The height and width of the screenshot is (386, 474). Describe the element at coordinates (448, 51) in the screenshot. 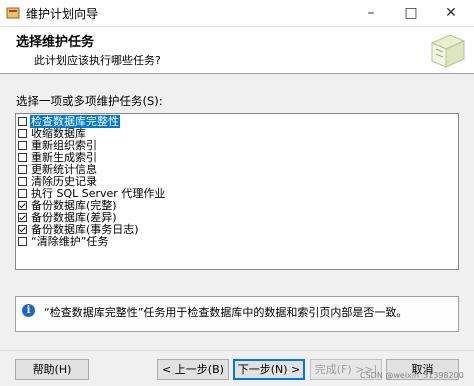

I see `wizard-banner-icon` at that location.